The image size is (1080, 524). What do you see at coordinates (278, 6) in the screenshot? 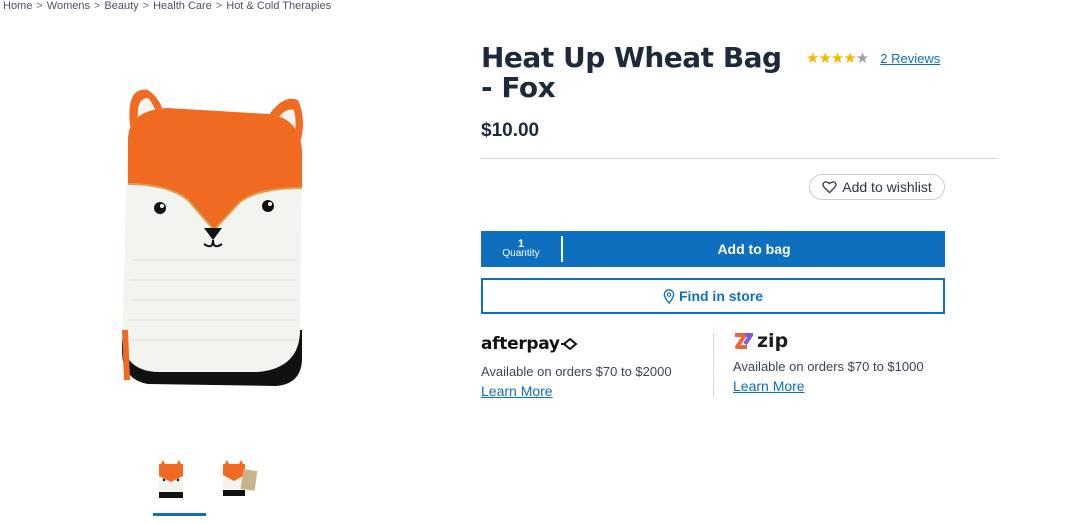
I see `breadcrumb-hot-cold-therapies: Hot & Cold Therapies` at bounding box center [278, 6].